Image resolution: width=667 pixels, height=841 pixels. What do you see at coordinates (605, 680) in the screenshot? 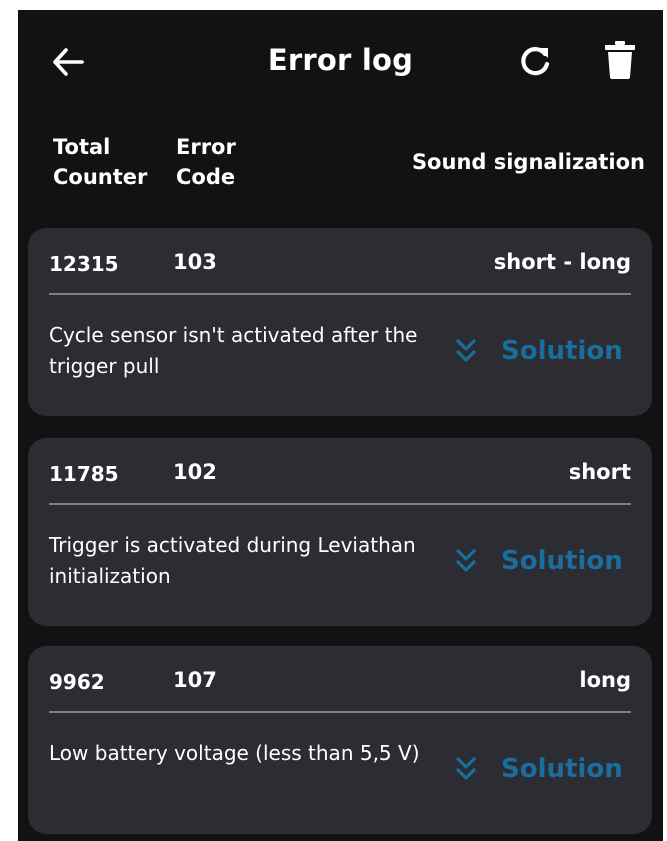
I see `sound-signalization: long` at bounding box center [605, 680].